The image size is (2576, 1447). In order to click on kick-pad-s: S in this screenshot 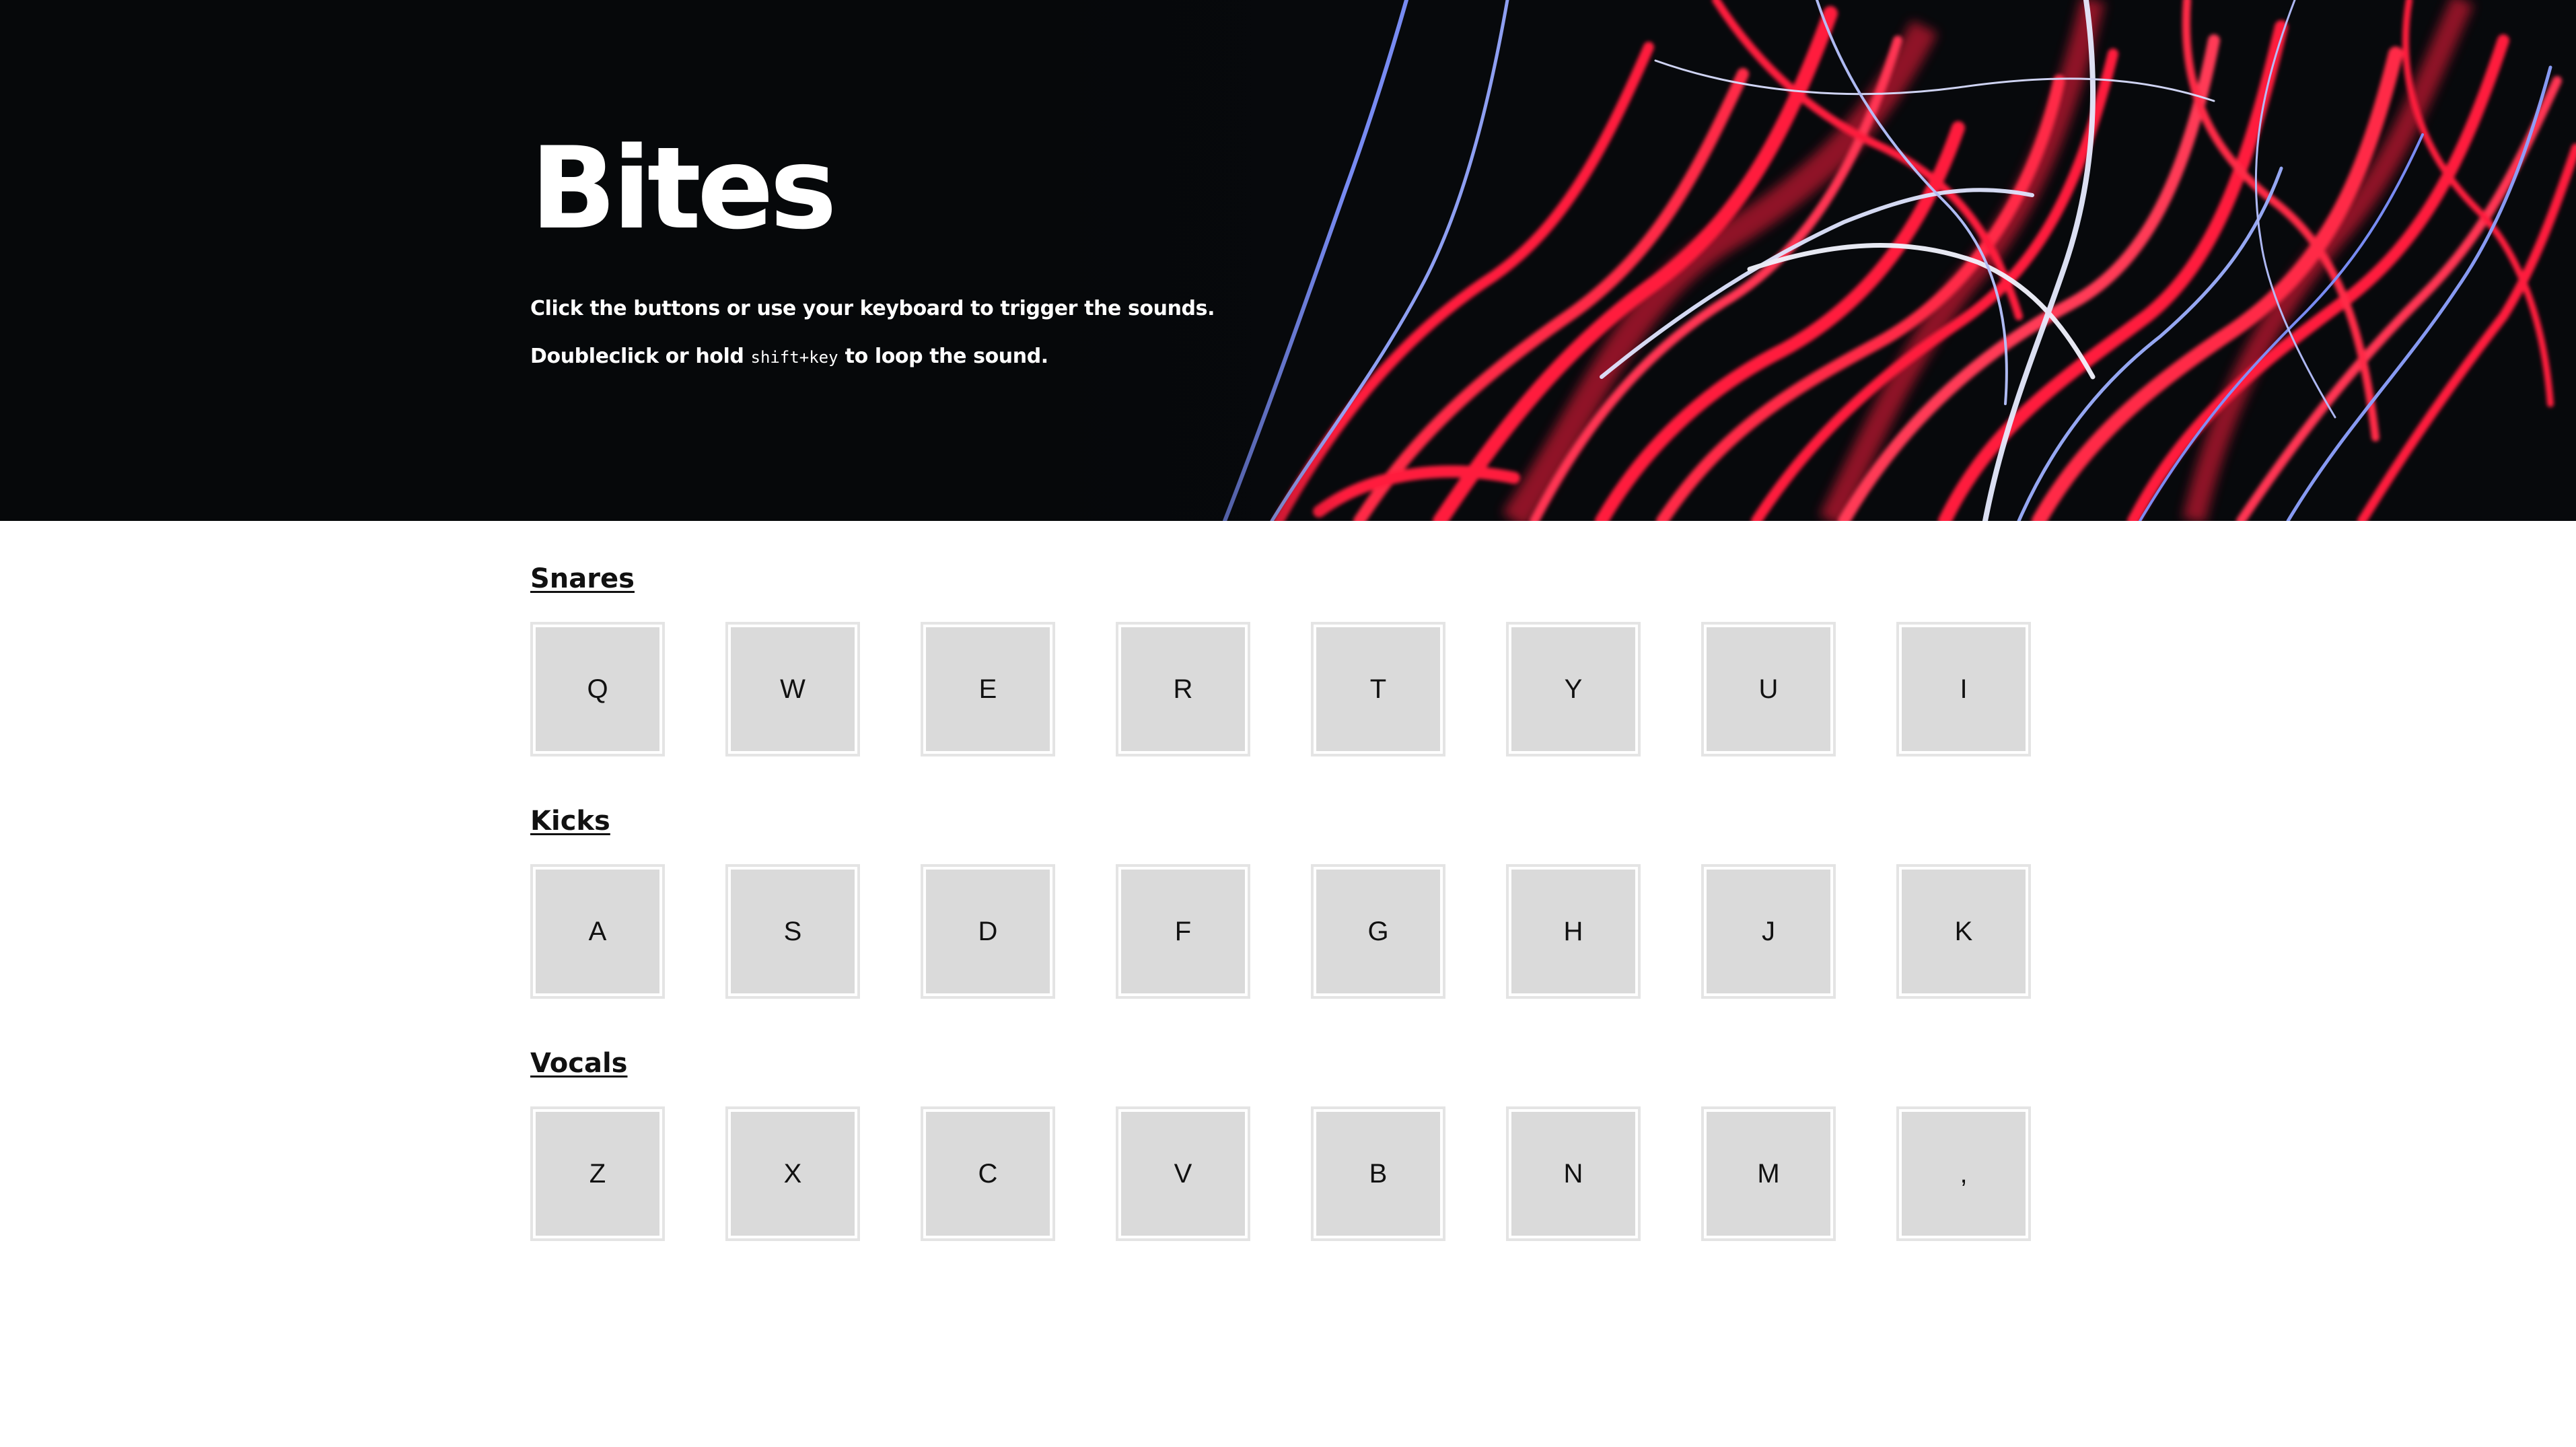, I will do `click(792, 931)`.